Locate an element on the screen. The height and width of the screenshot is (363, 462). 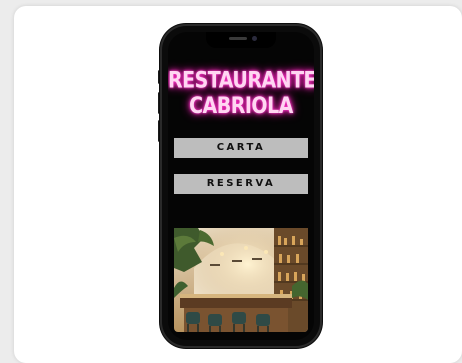
reserva-button: RESERVA is located at coordinates (241, 184).